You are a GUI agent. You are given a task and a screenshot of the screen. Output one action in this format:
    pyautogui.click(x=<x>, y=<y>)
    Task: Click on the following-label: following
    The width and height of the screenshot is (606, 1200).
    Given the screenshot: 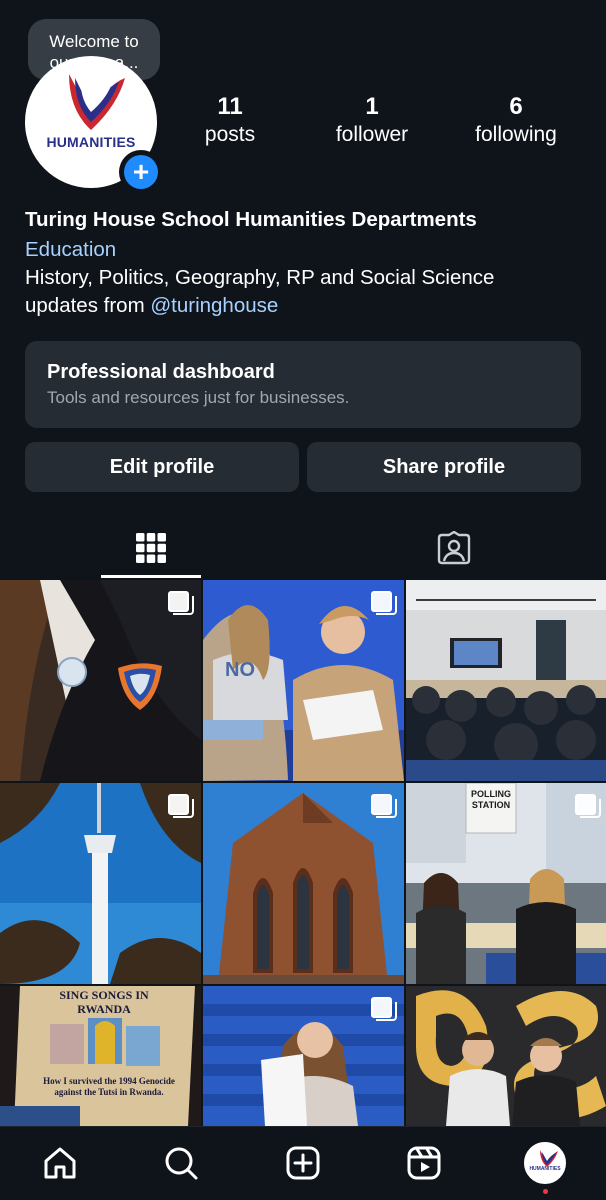 What is the action you would take?
    pyautogui.click(x=516, y=134)
    